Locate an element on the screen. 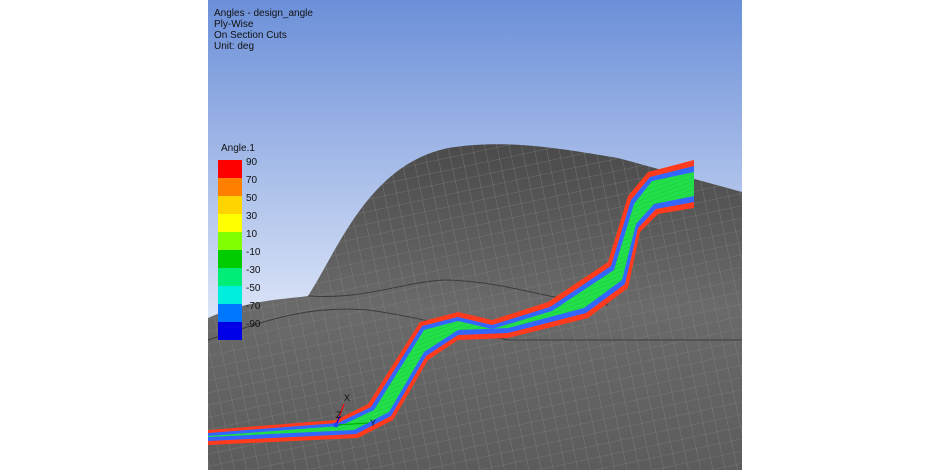 This screenshot has height=470, width=950. triad-y-label: Y is located at coordinates (373, 423).